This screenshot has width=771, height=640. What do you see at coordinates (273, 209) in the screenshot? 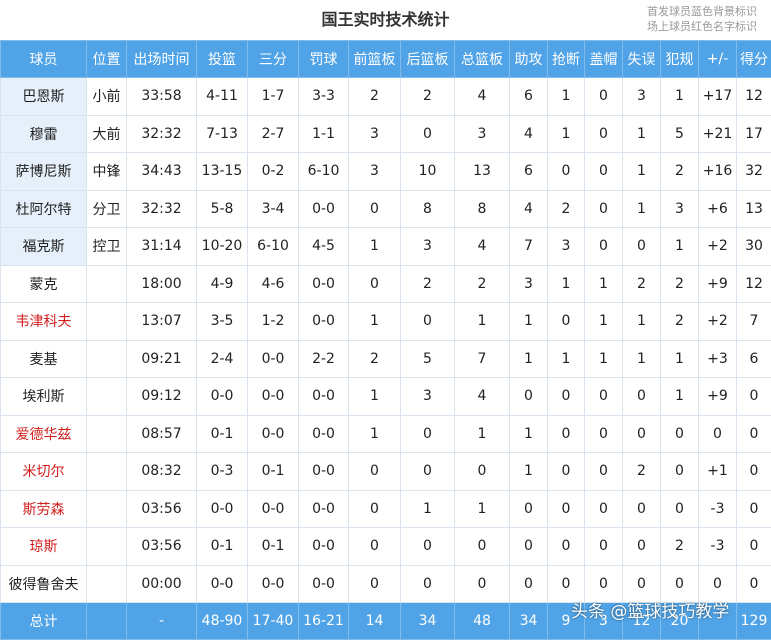
I see `stat-cell-tp: 3-4` at bounding box center [273, 209].